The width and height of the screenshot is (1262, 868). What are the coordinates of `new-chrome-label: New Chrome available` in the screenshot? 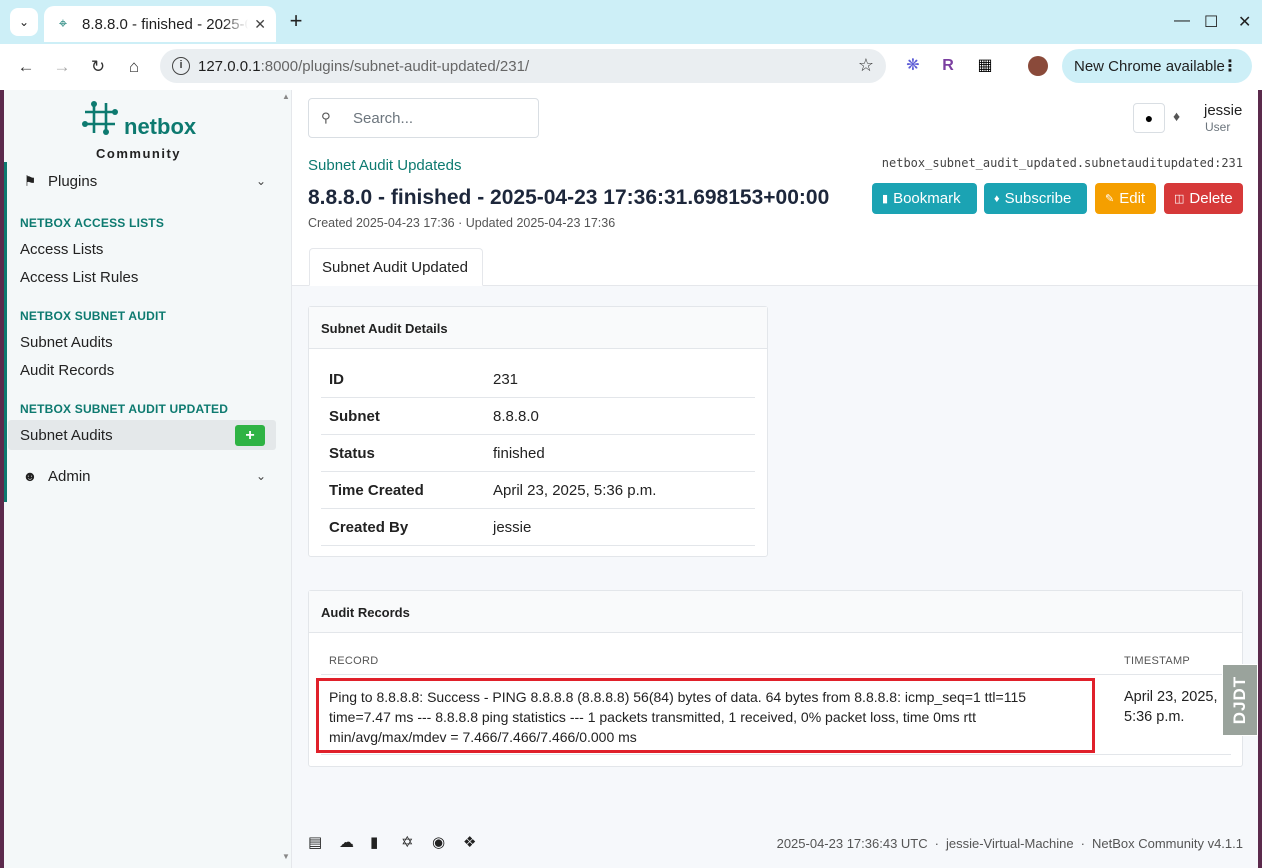 It's located at (1149, 66).